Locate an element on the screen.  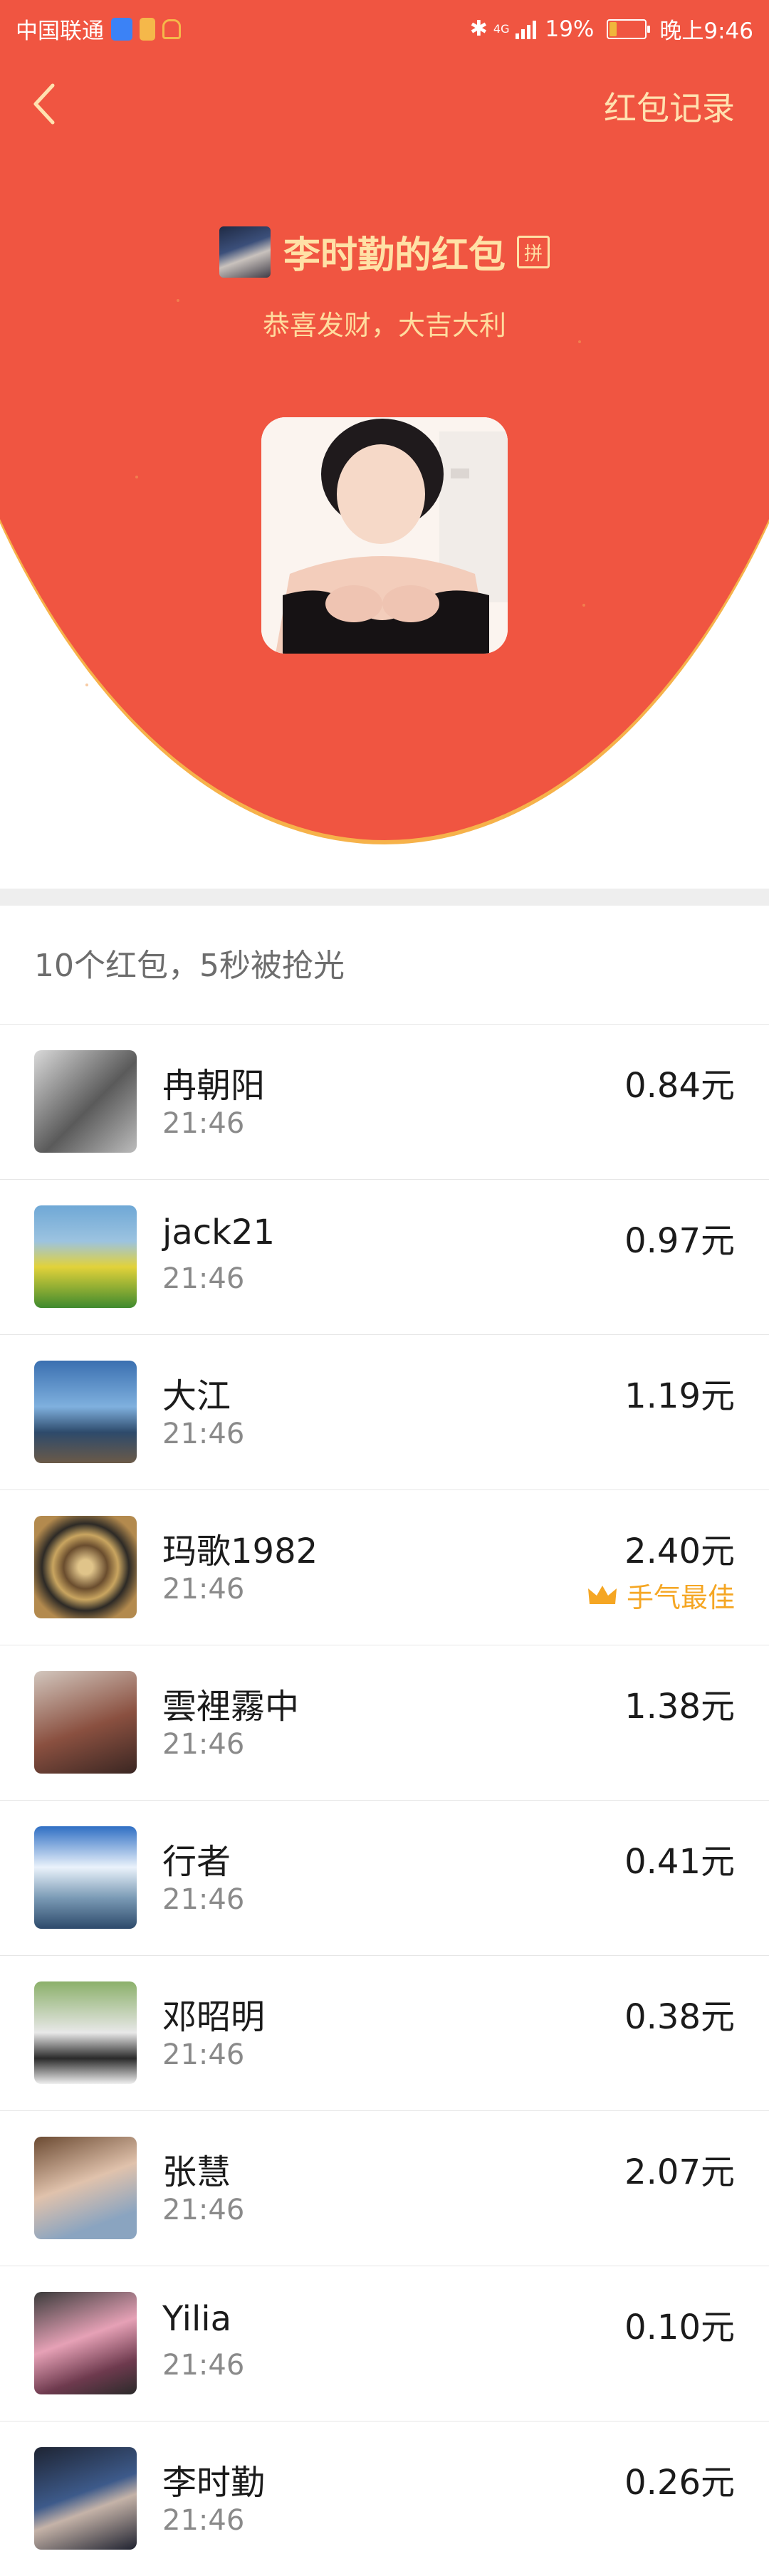
list-item: jack21 21:46 0.97元 is located at coordinates (384, 1256).